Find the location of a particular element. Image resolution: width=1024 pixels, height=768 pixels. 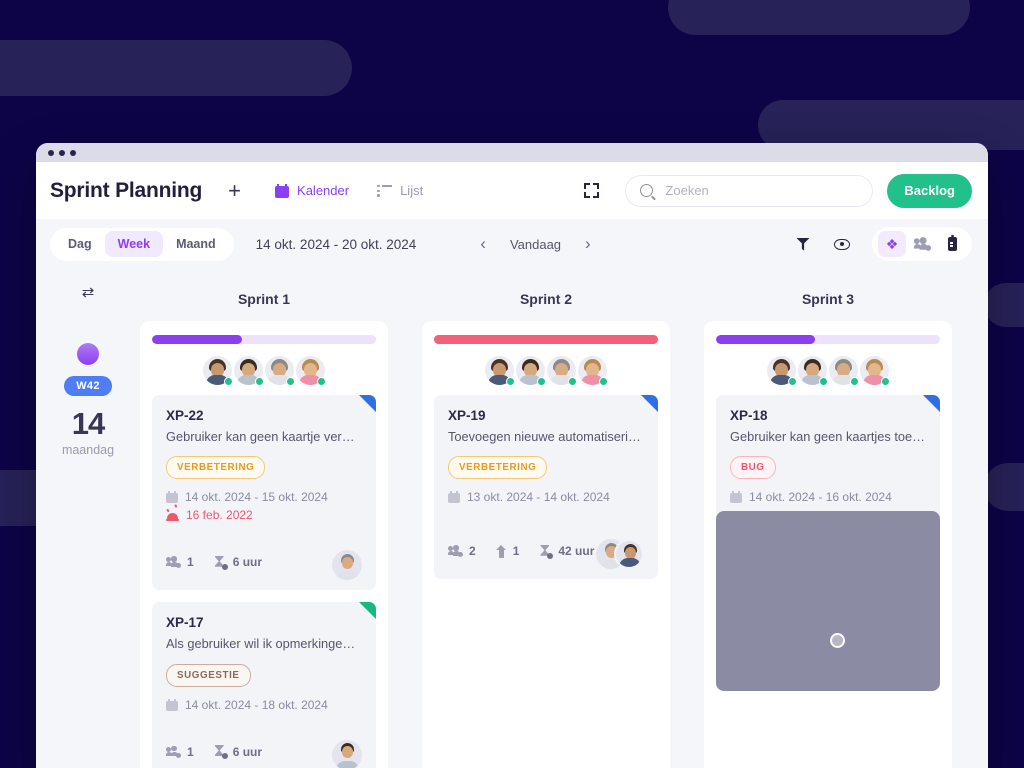

range-dag: Dag is located at coordinates (80, 244).